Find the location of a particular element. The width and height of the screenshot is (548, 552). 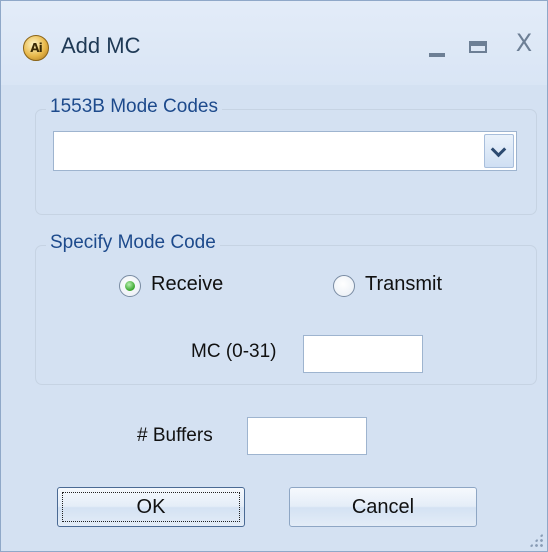

minimize-button is located at coordinates (437, 46).